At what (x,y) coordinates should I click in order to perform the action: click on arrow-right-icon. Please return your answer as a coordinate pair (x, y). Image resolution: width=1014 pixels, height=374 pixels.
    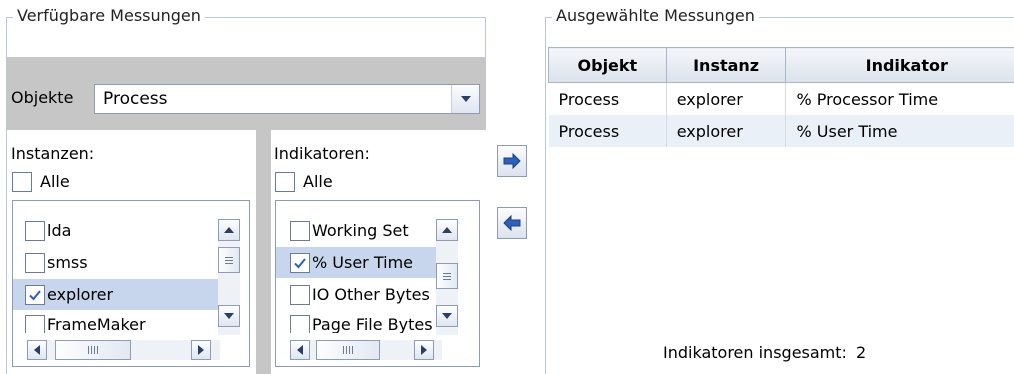
    Looking at the image, I should click on (512, 161).